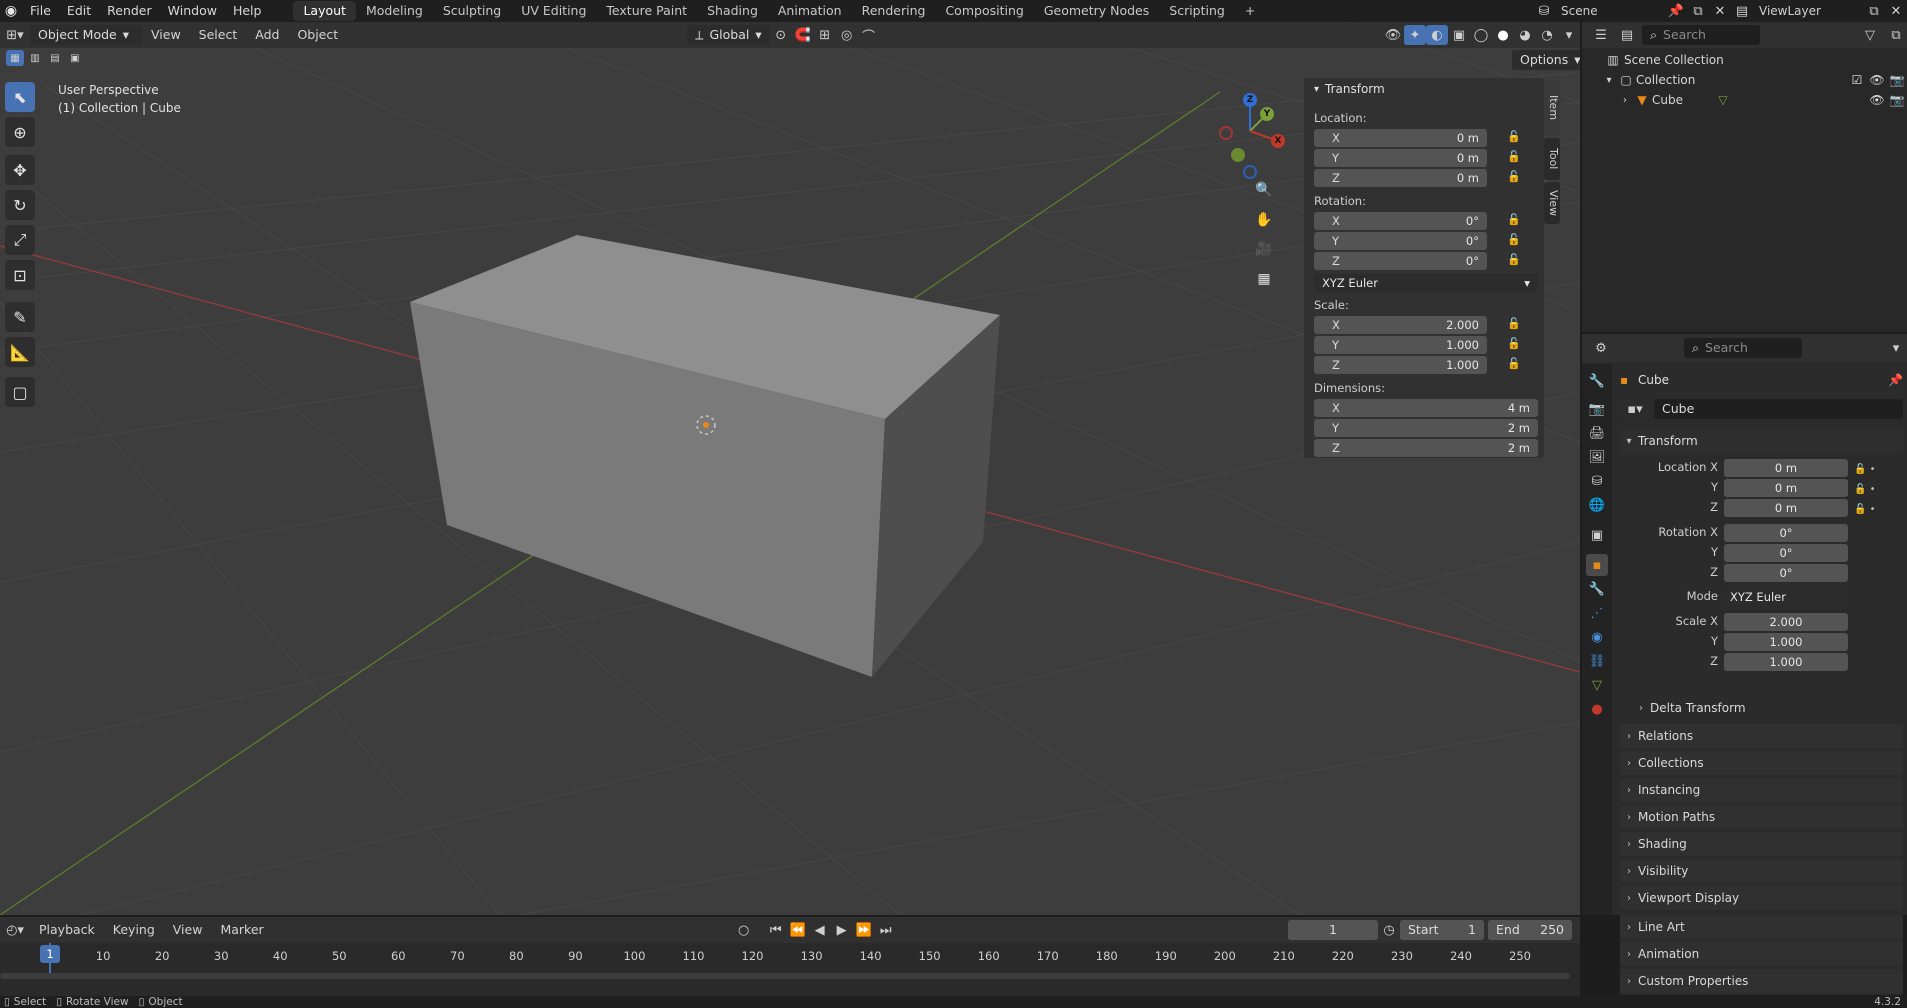  What do you see at coordinates (1778, 409) in the screenshot?
I see `object-name-field: Cube` at bounding box center [1778, 409].